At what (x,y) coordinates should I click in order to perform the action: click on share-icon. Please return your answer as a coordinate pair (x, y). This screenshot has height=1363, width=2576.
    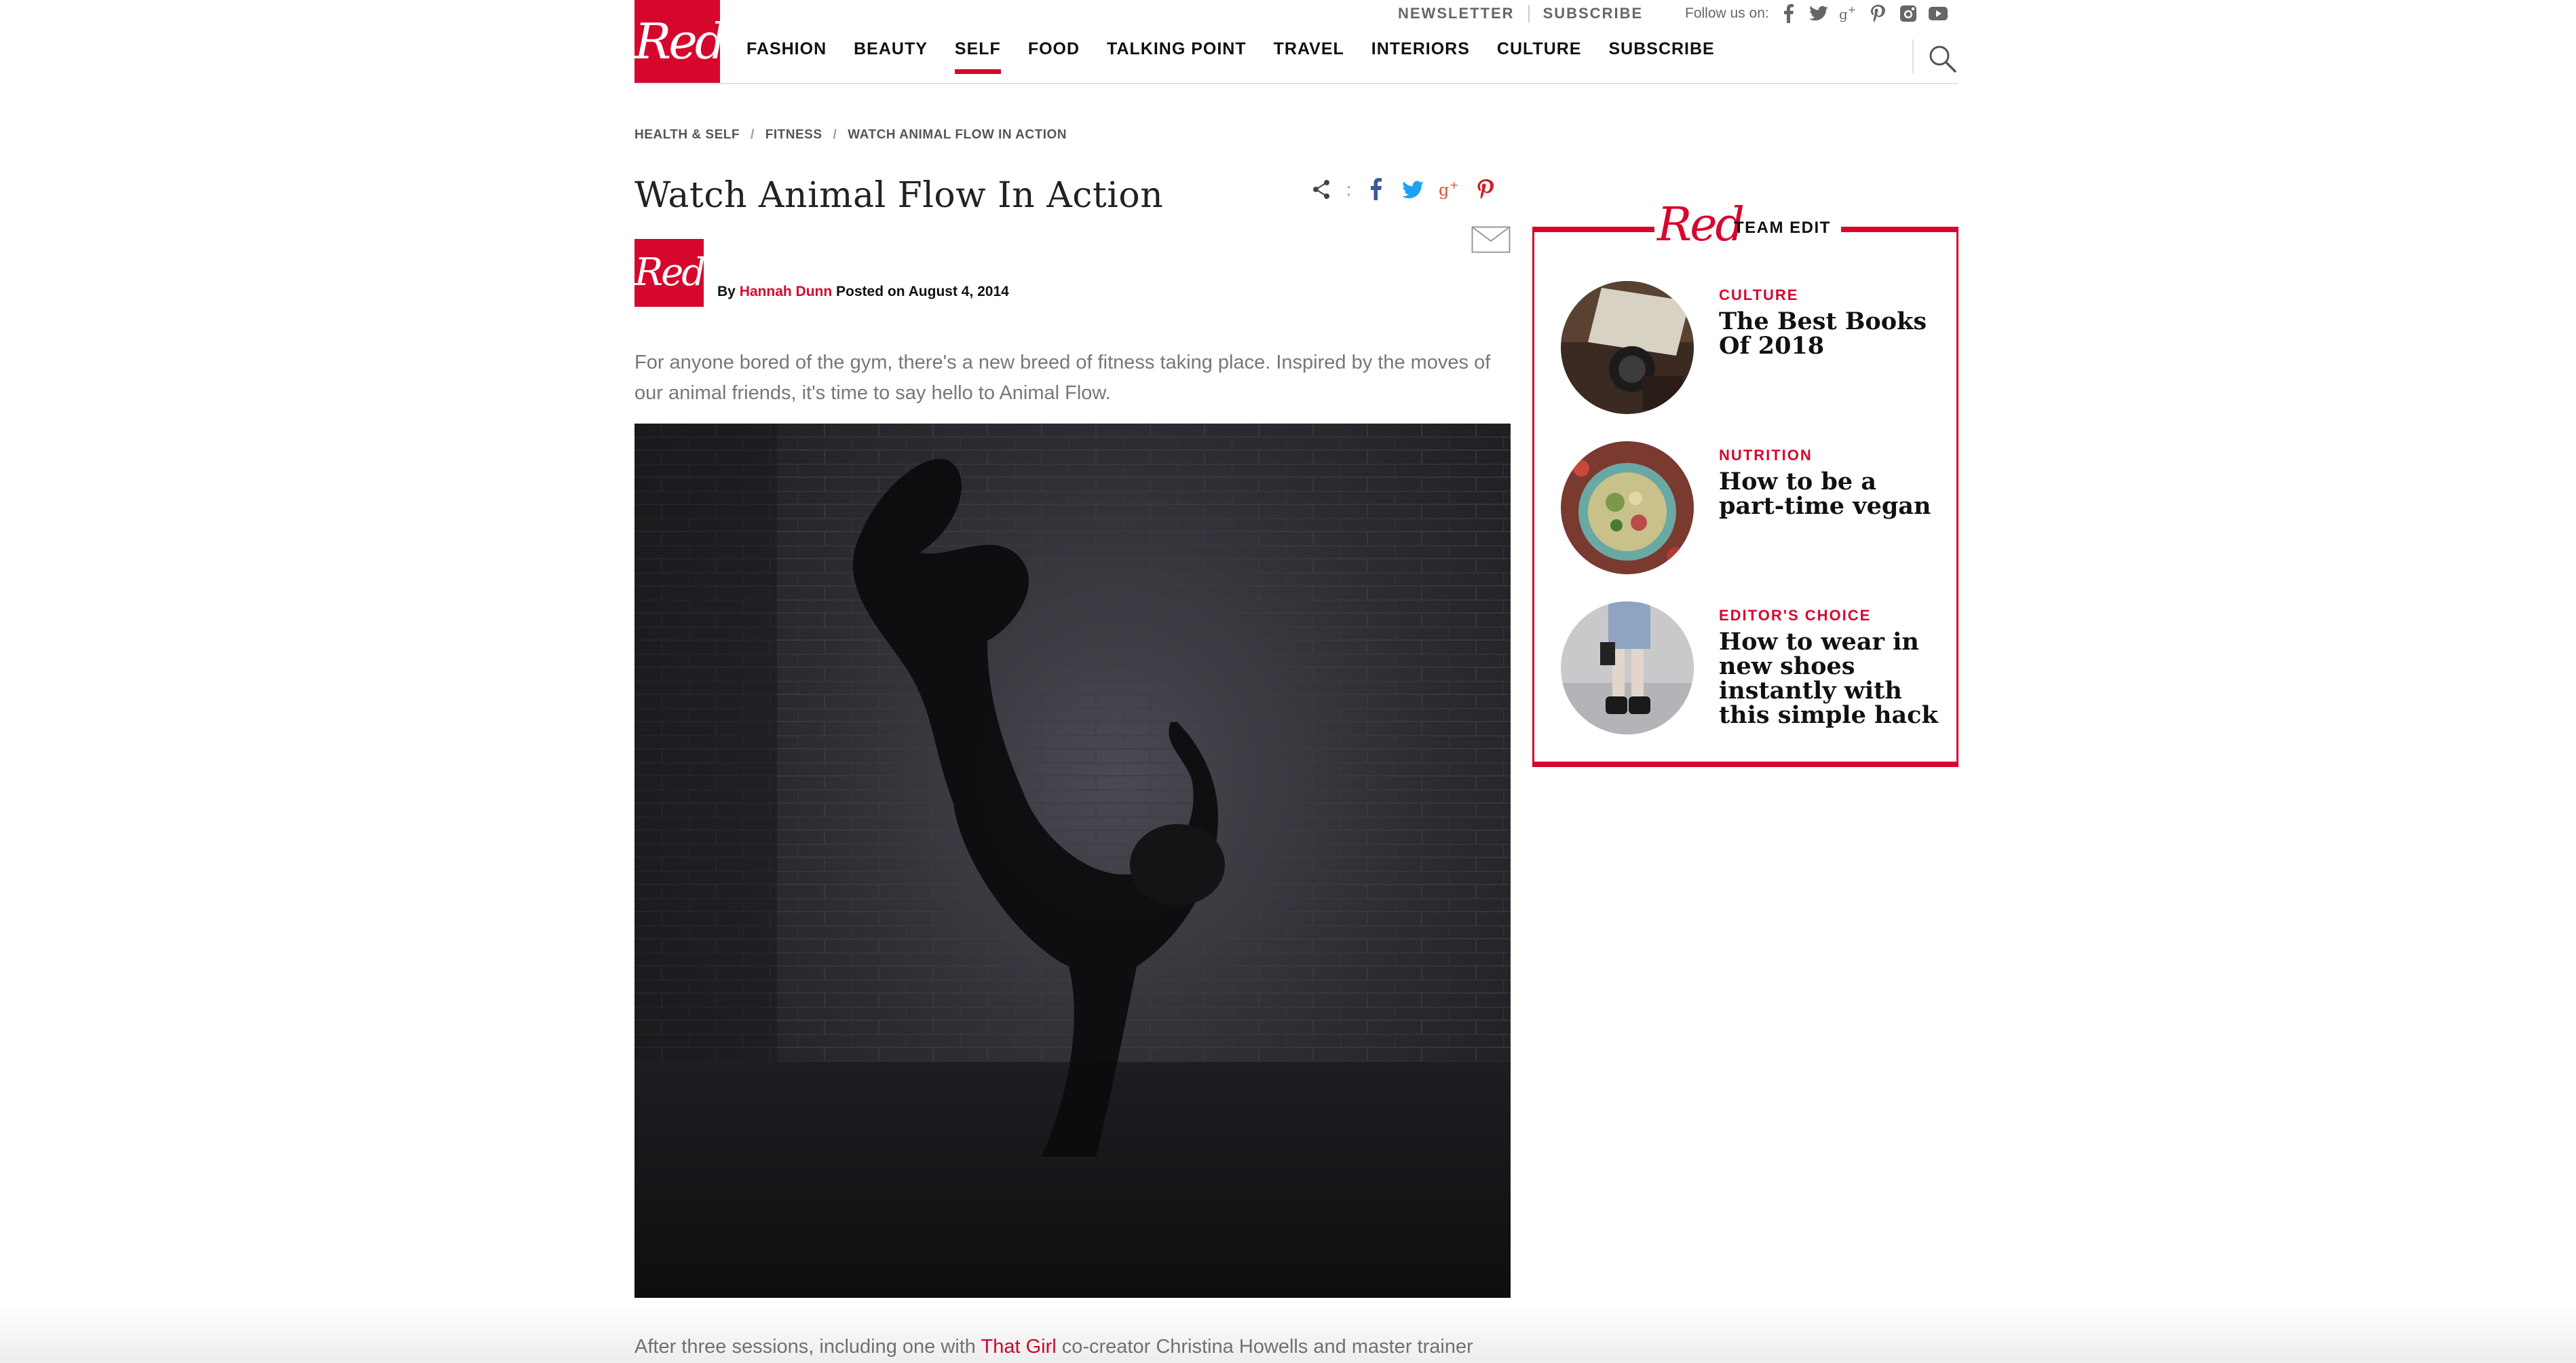
    Looking at the image, I should click on (1321, 189).